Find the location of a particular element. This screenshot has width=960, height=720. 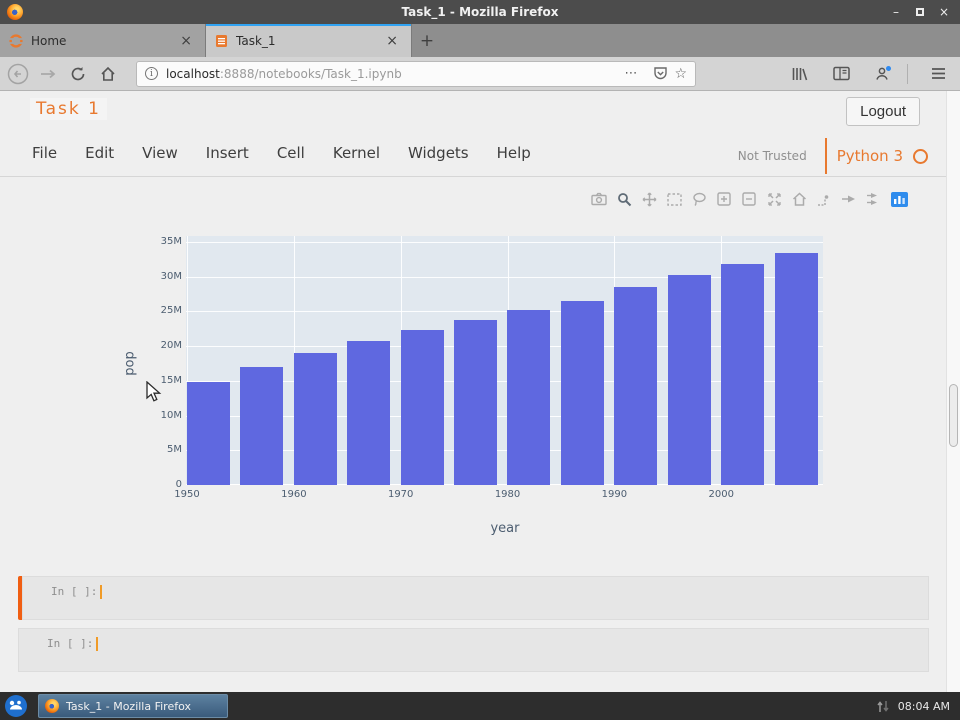

back-icon is located at coordinates (18, 74).